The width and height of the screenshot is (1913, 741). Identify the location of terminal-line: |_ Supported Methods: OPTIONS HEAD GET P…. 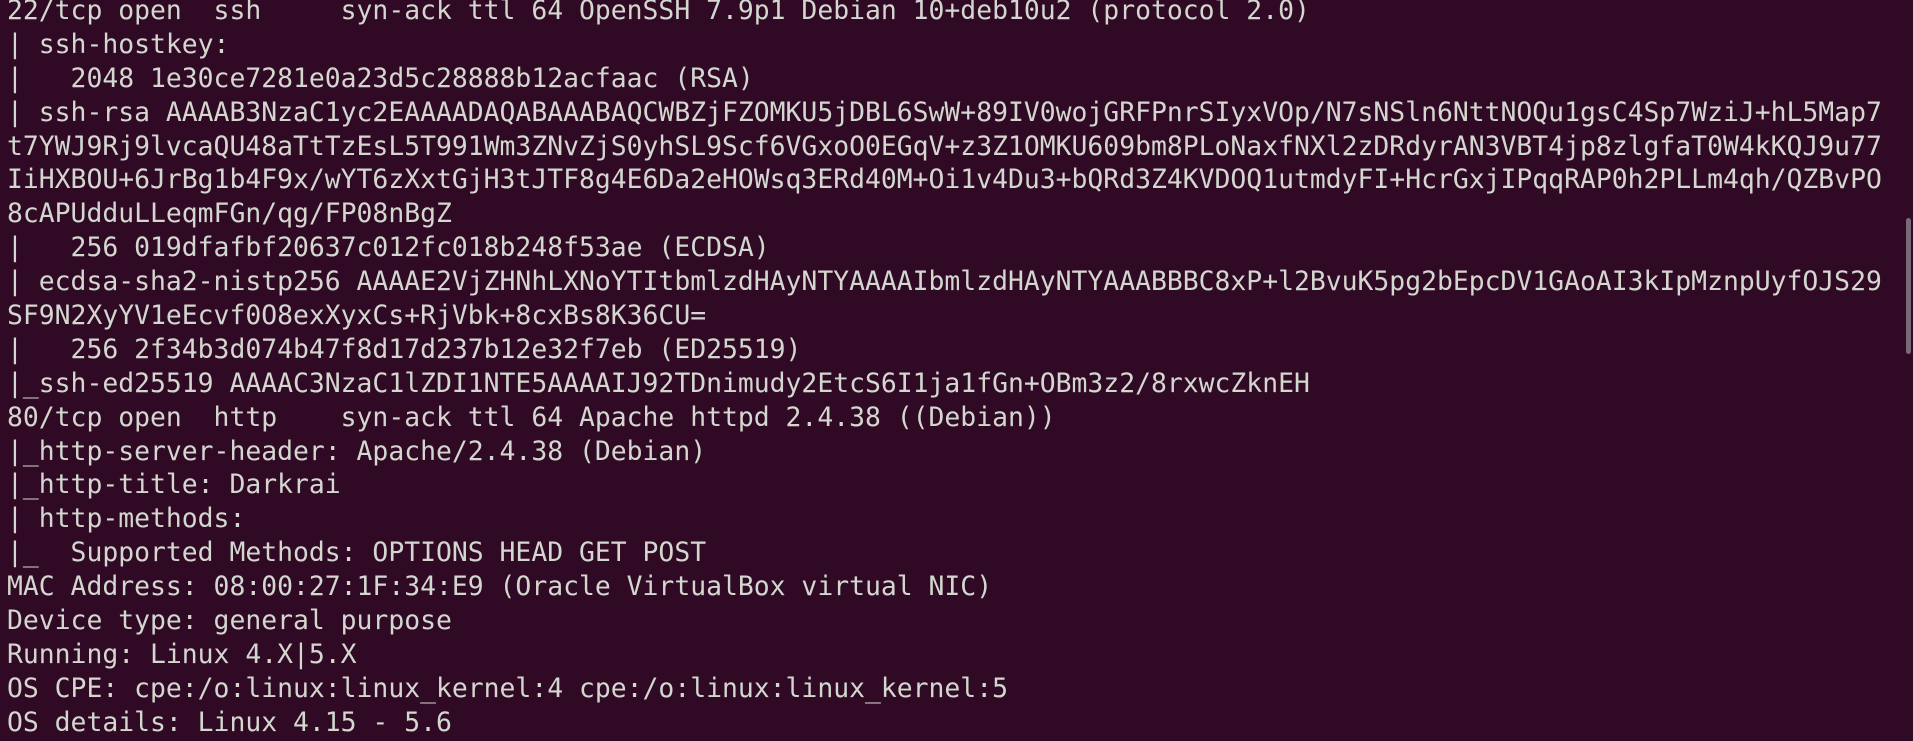
(357, 553).